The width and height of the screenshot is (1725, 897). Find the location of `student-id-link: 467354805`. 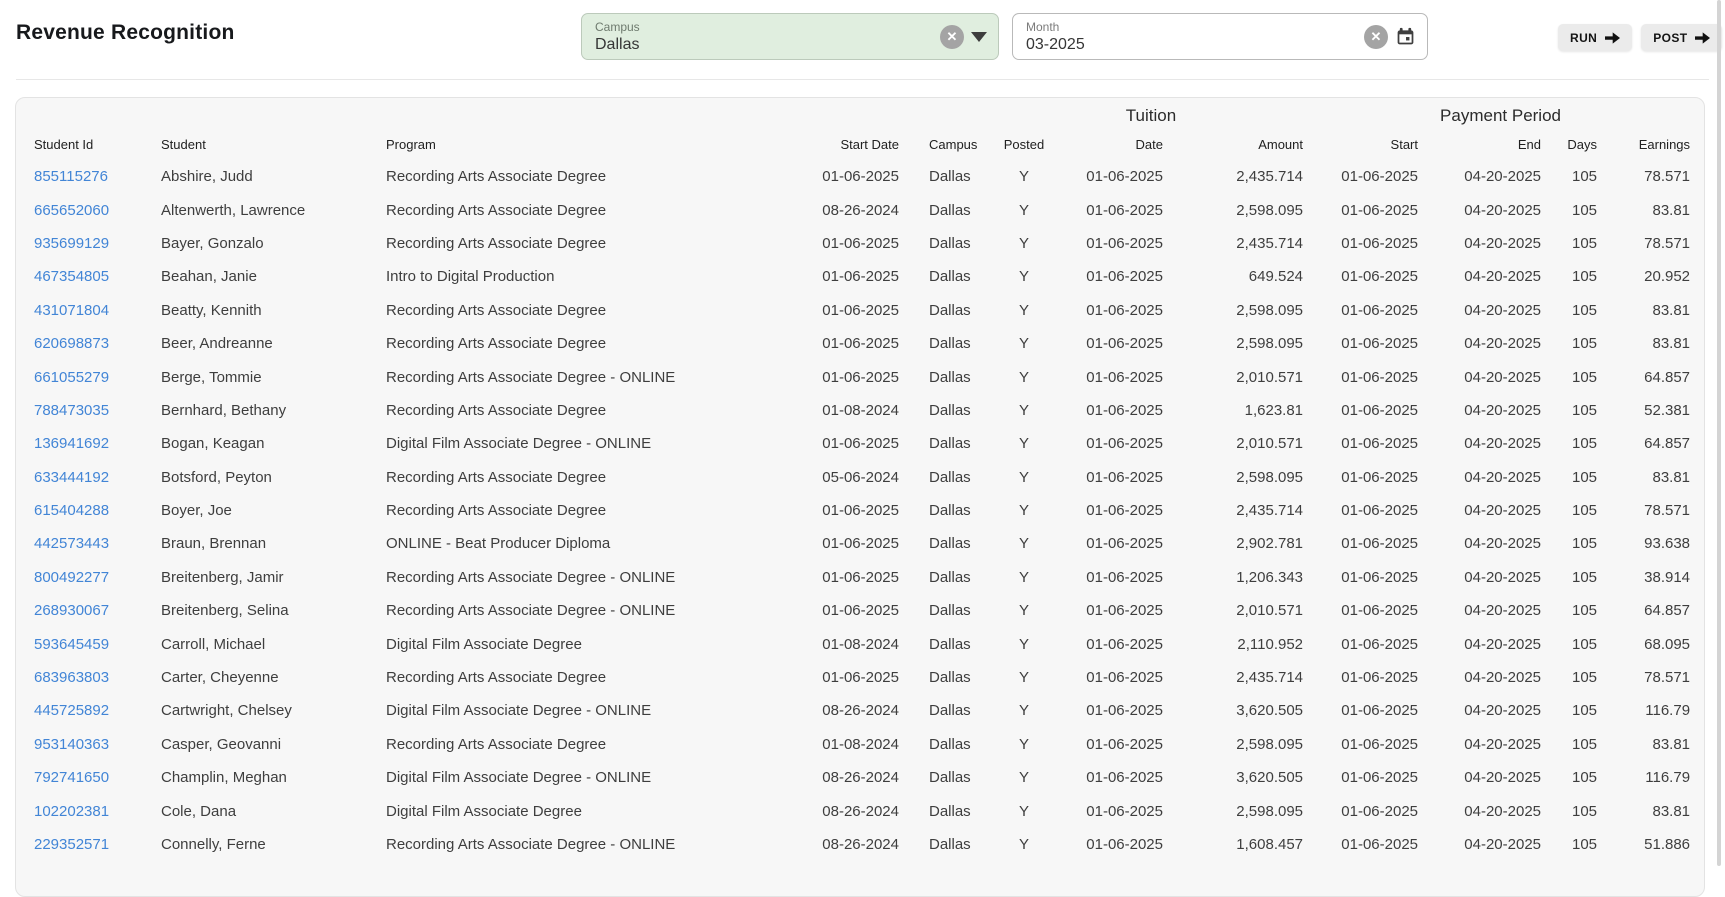

student-id-link: 467354805 is located at coordinates (71, 276).